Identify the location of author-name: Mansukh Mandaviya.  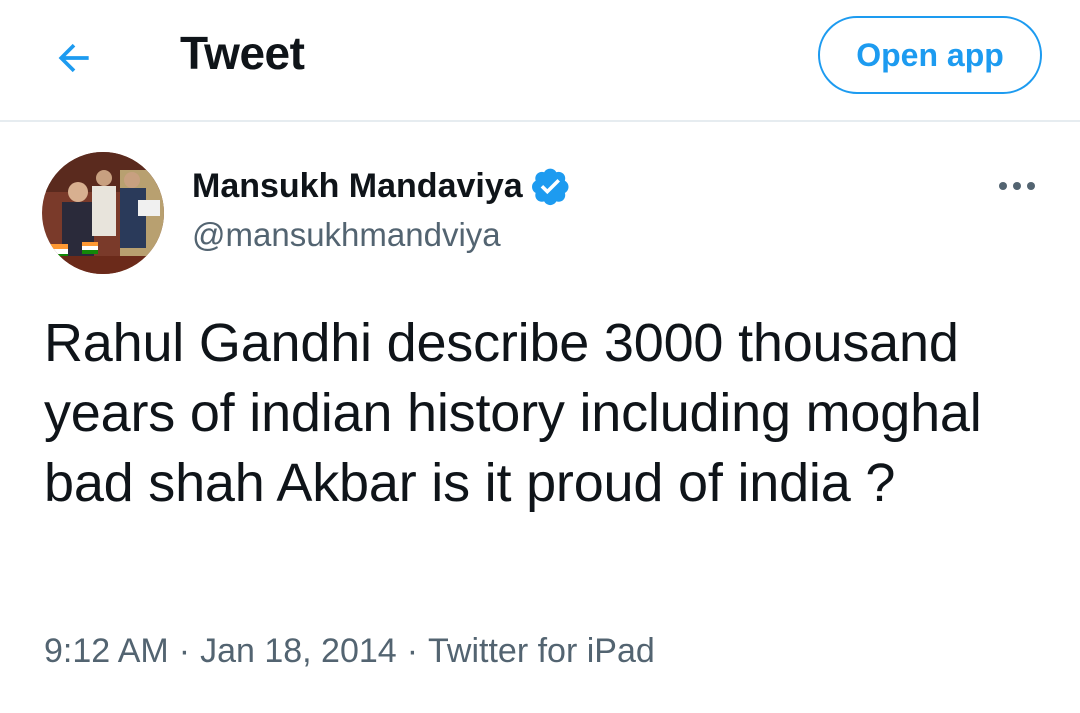
(381, 186).